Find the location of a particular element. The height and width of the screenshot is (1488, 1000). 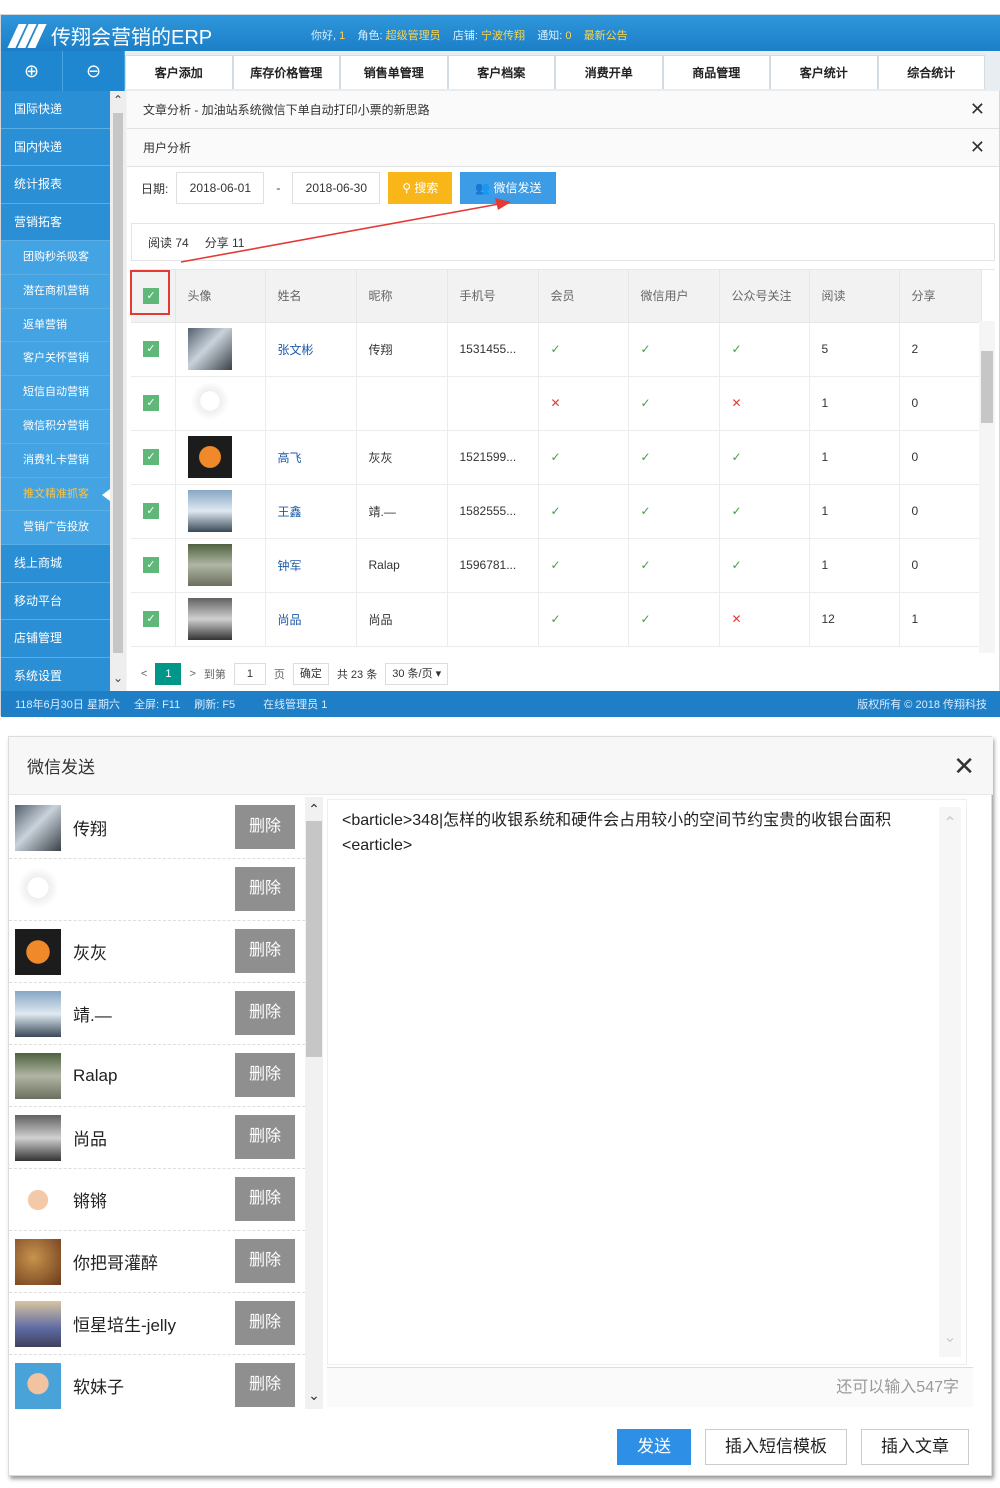

insert-sms-template-button: 插入短信模板 is located at coordinates (776, 1447).